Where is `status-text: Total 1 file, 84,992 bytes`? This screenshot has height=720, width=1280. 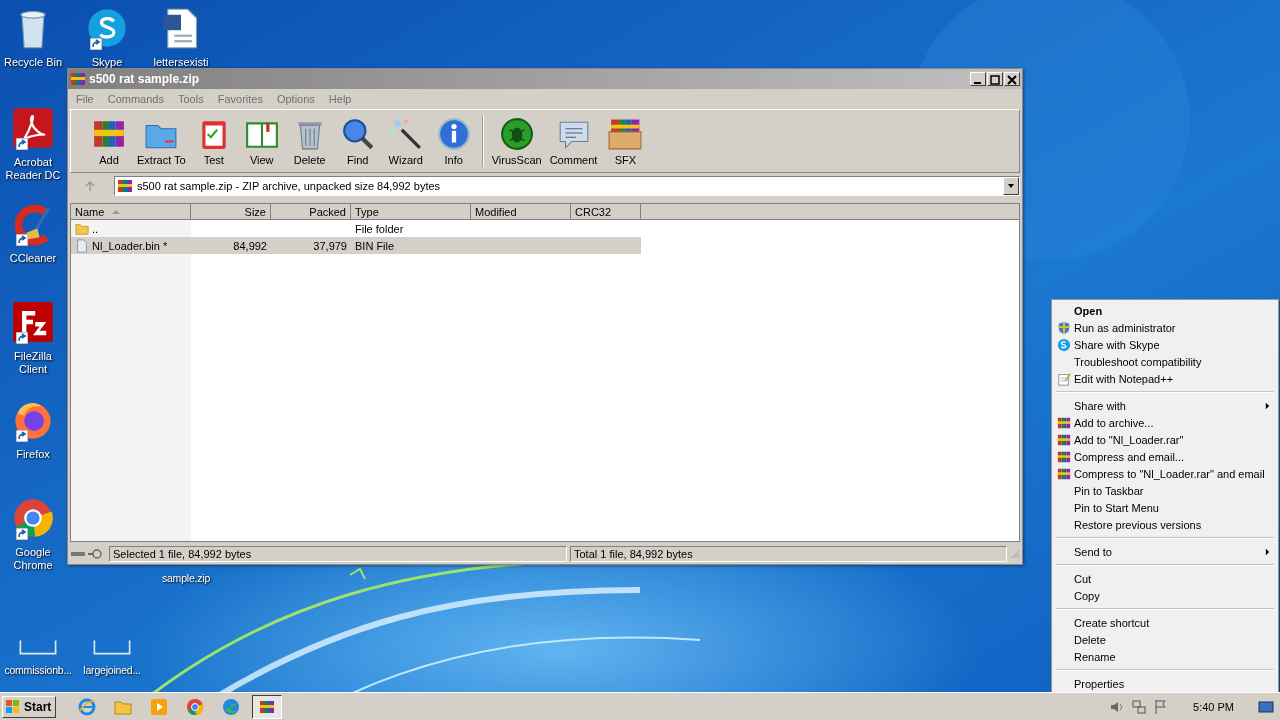 status-text: Total 1 file, 84,992 bytes is located at coordinates (788, 554).